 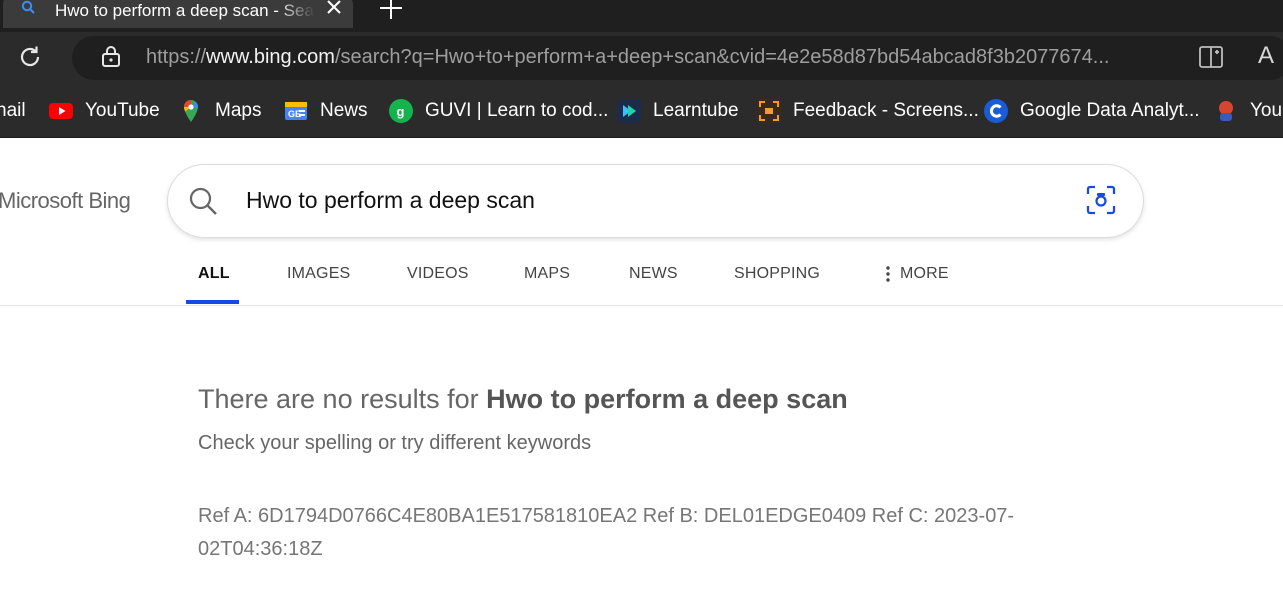 What do you see at coordinates (238, 110) in the screenshot?
I see `bookmark-label: Maps` at bounding box center [238, 110].